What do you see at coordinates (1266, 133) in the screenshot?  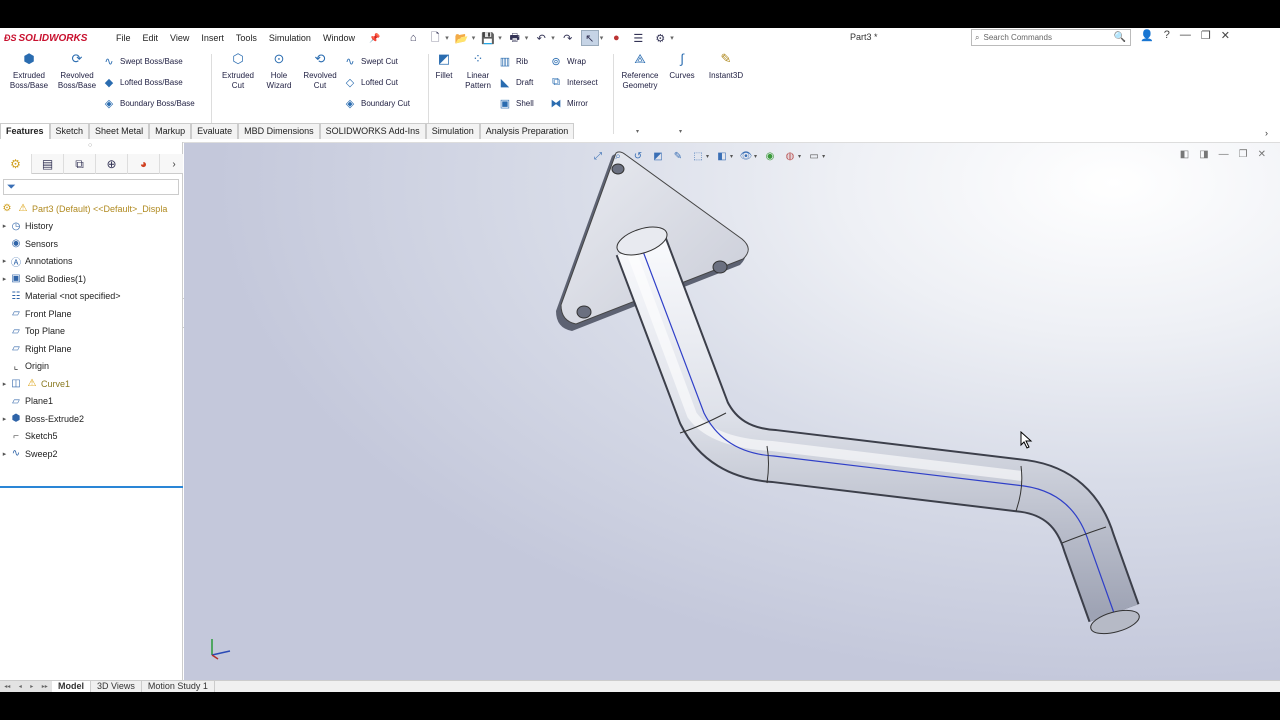 I see `ribbon-scroll-right-icon: ›` at bounding box center [1266, 133].